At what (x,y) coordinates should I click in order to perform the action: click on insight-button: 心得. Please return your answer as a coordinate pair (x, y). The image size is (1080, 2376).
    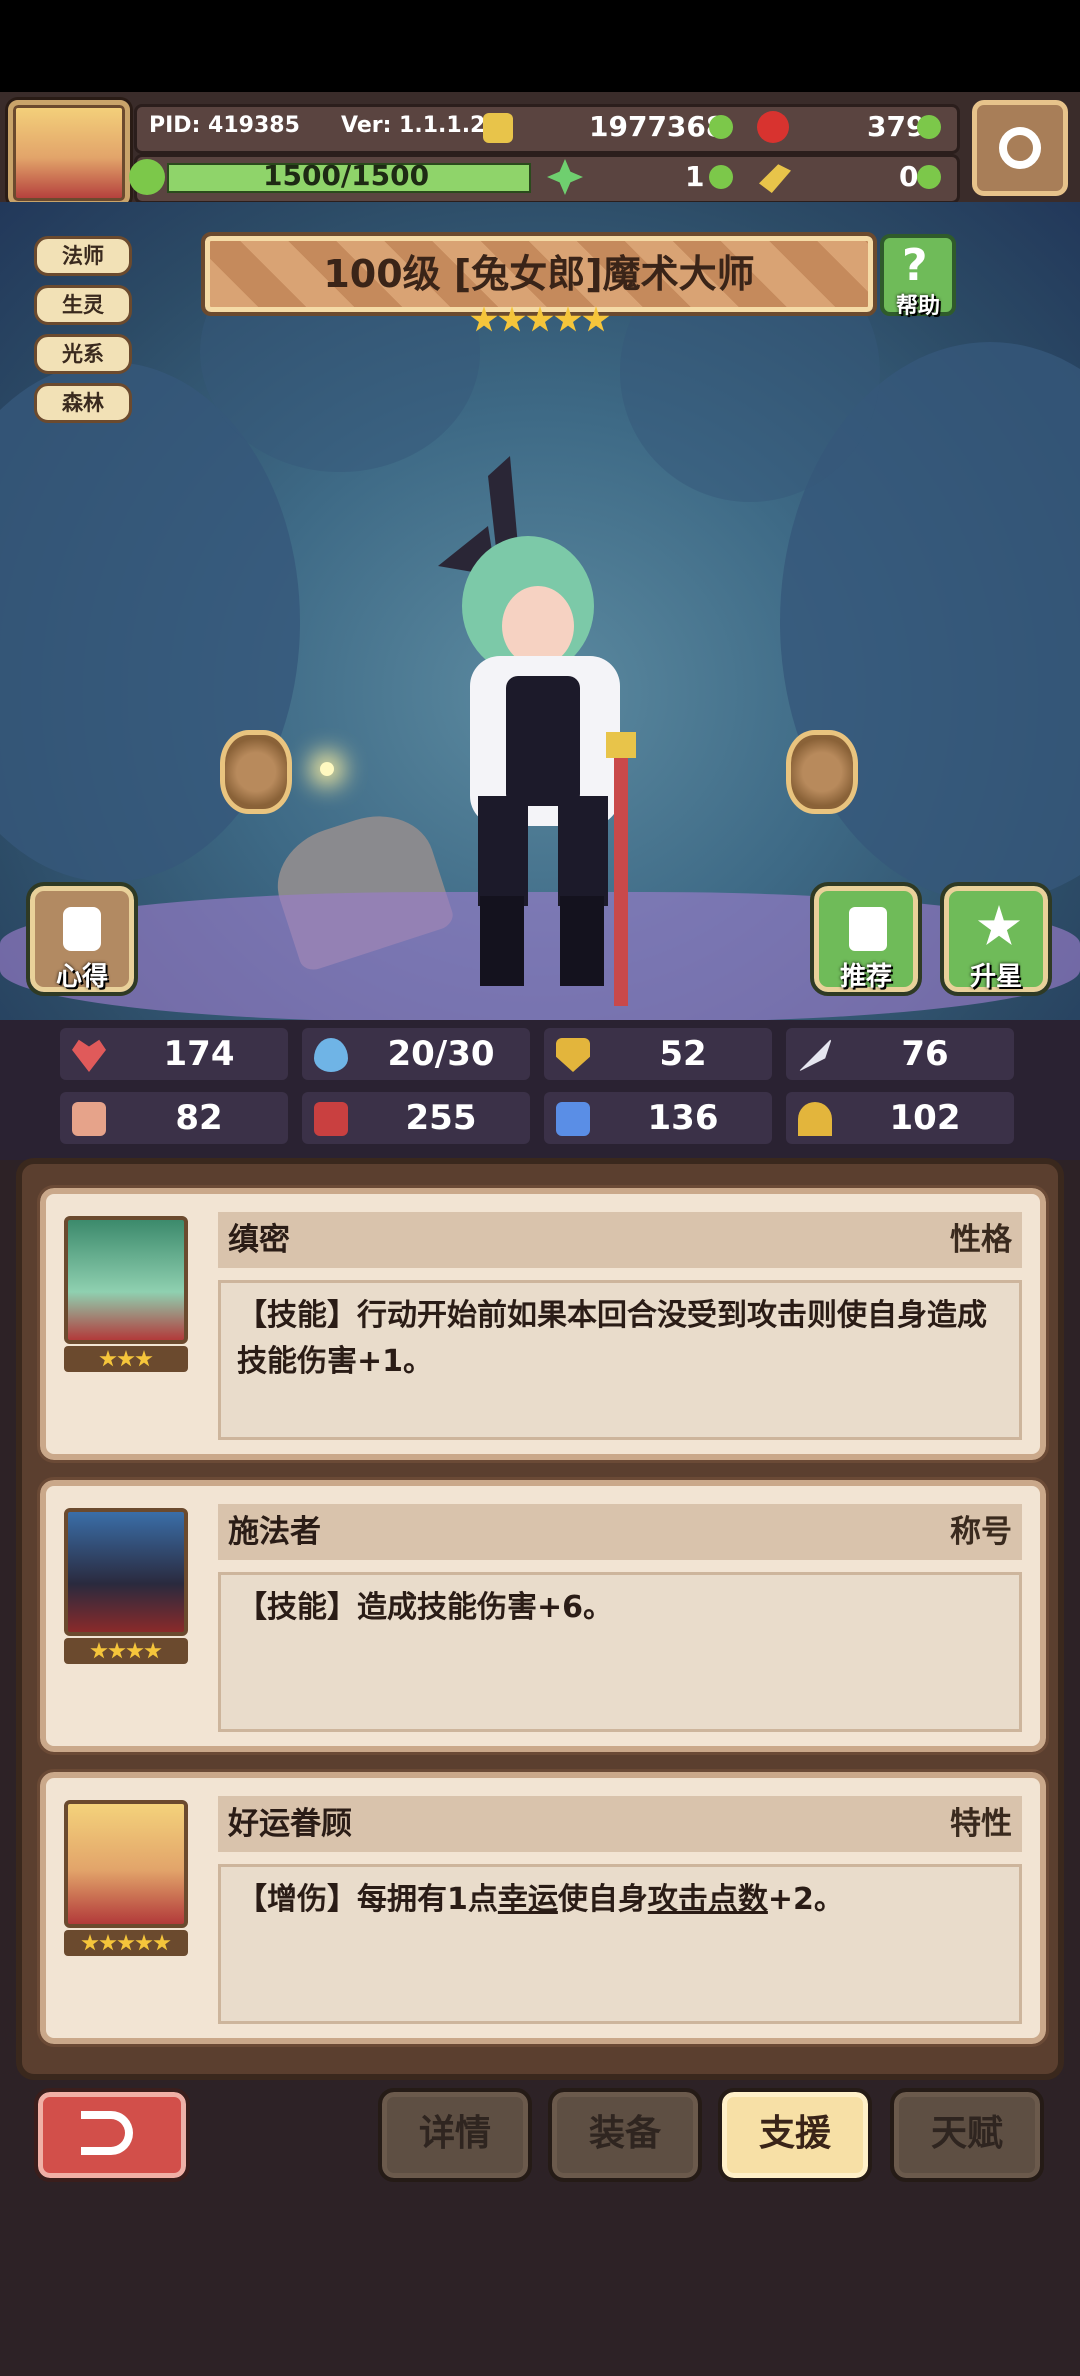
    Looking at the image, I should click on (82, 939).